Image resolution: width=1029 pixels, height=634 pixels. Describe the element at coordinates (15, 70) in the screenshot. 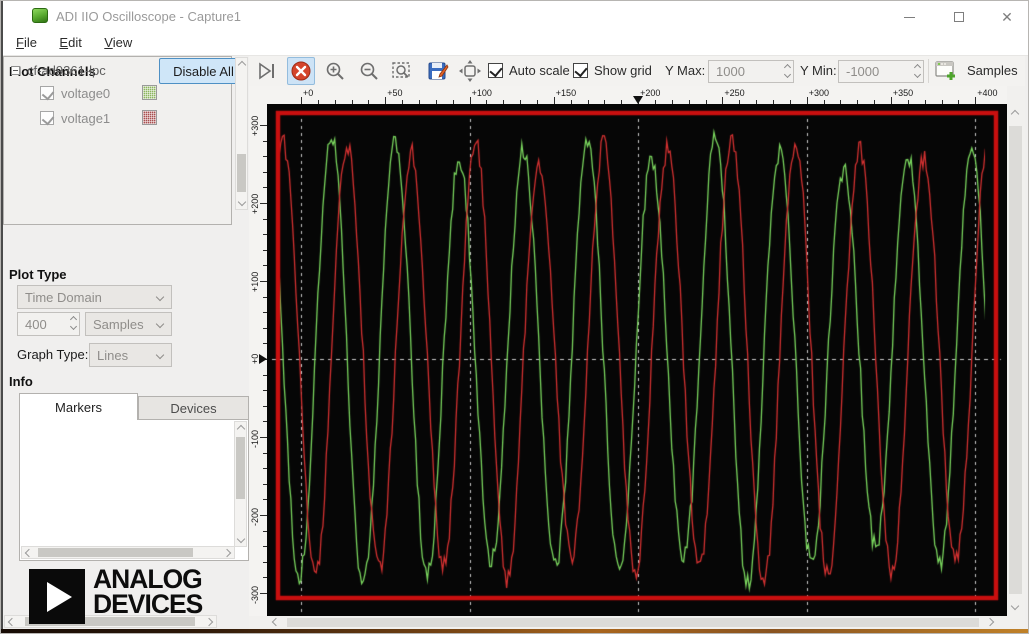

I see `collapse-icon` at that location.